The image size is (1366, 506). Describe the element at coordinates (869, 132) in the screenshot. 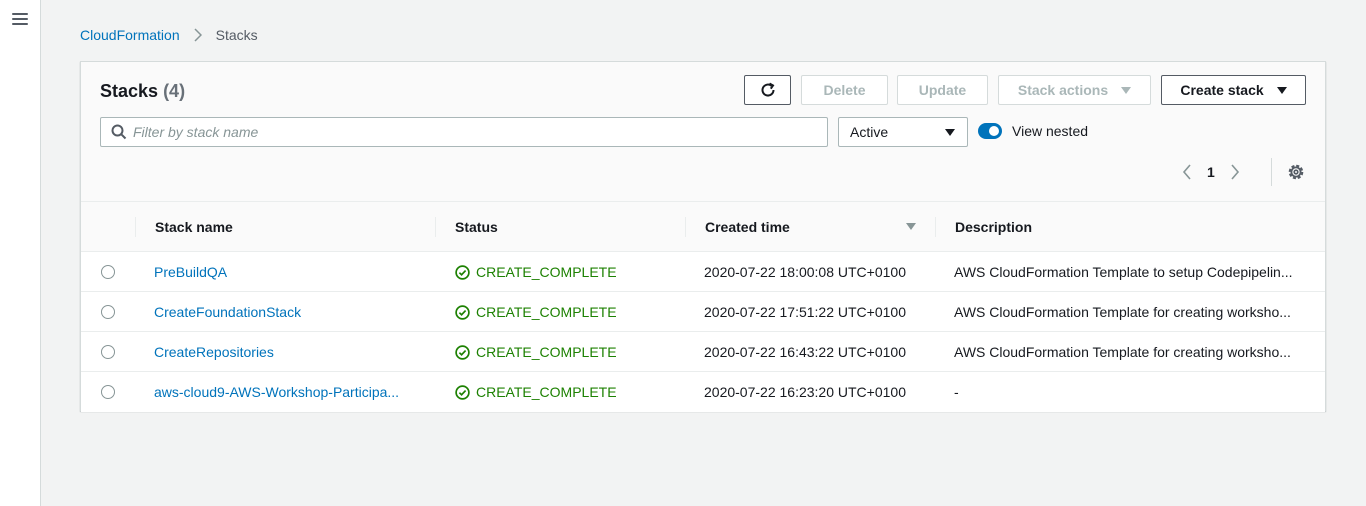

I see `status-filter-value: Active` at that location.